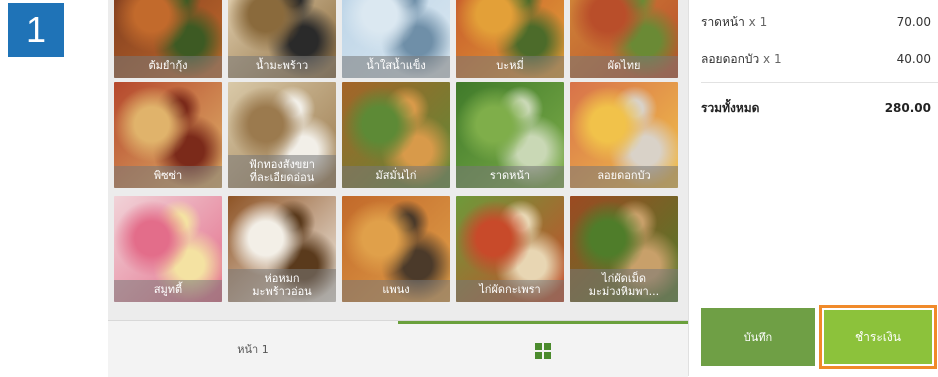  What do you see at coordinates (510, 135) in the screenshot?
I see `menu-item-tile: ราดหน้า` at bounding box center [510, 135].